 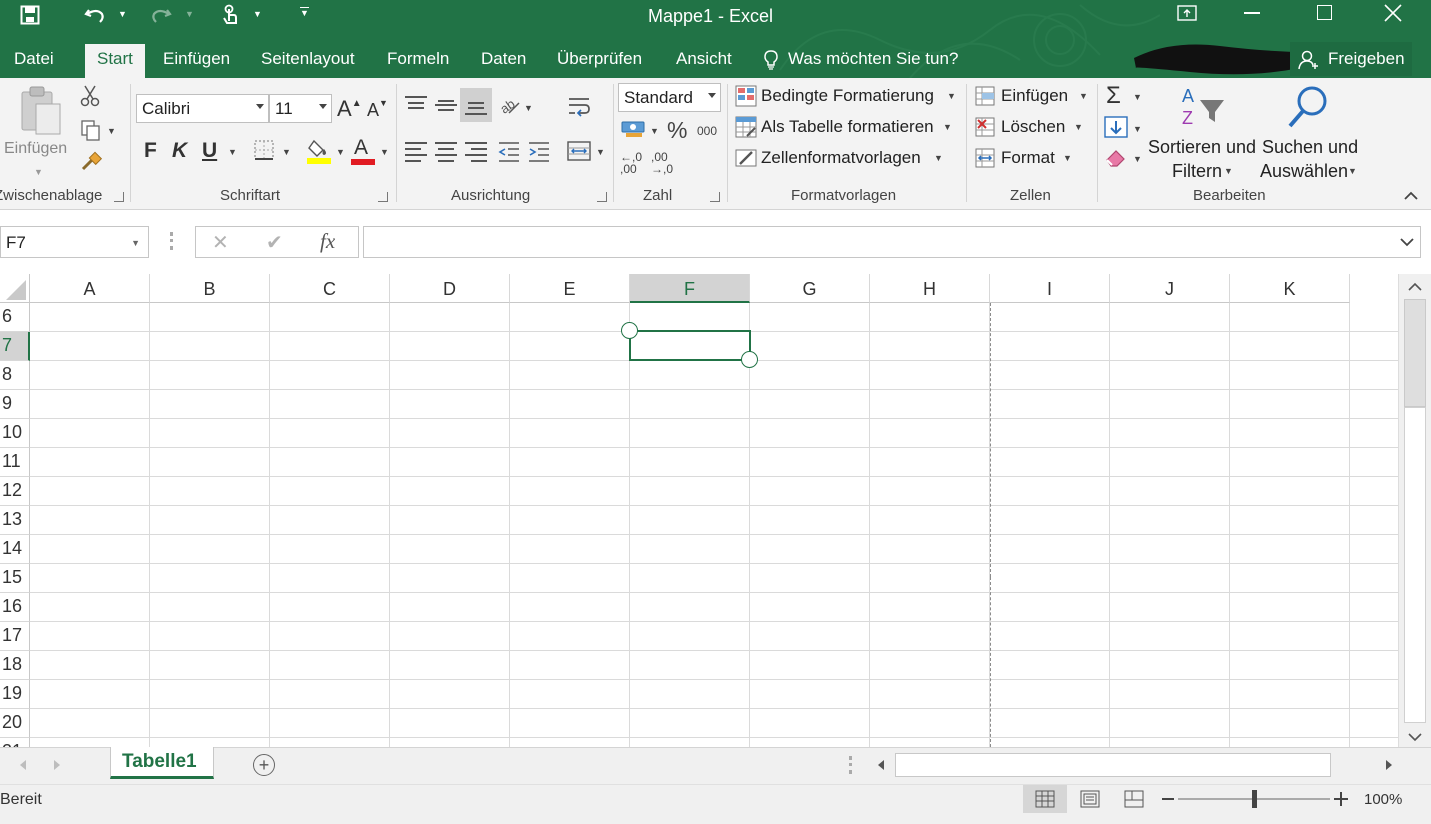 I want to click on row-header-7: 7, so click(x=15, y=346).